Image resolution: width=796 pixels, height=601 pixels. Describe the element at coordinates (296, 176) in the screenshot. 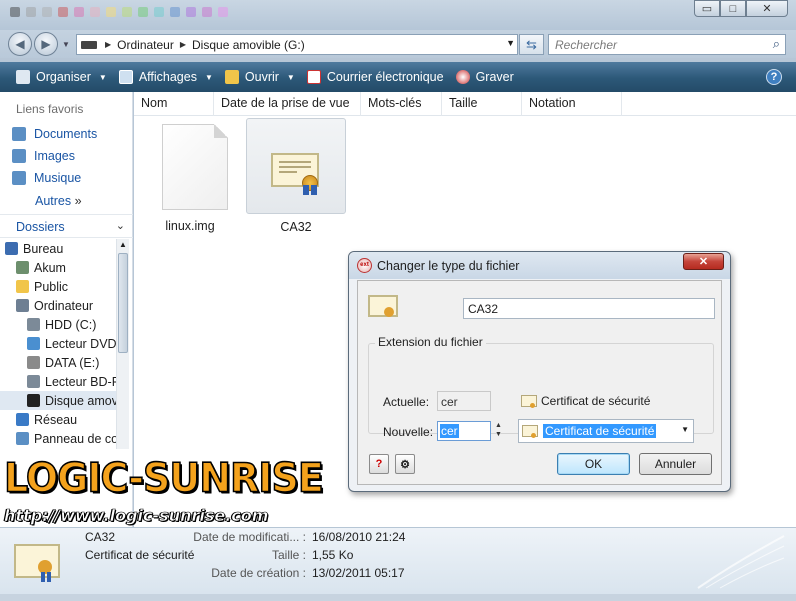

I see `file-item-ca32: CA32` at that location.